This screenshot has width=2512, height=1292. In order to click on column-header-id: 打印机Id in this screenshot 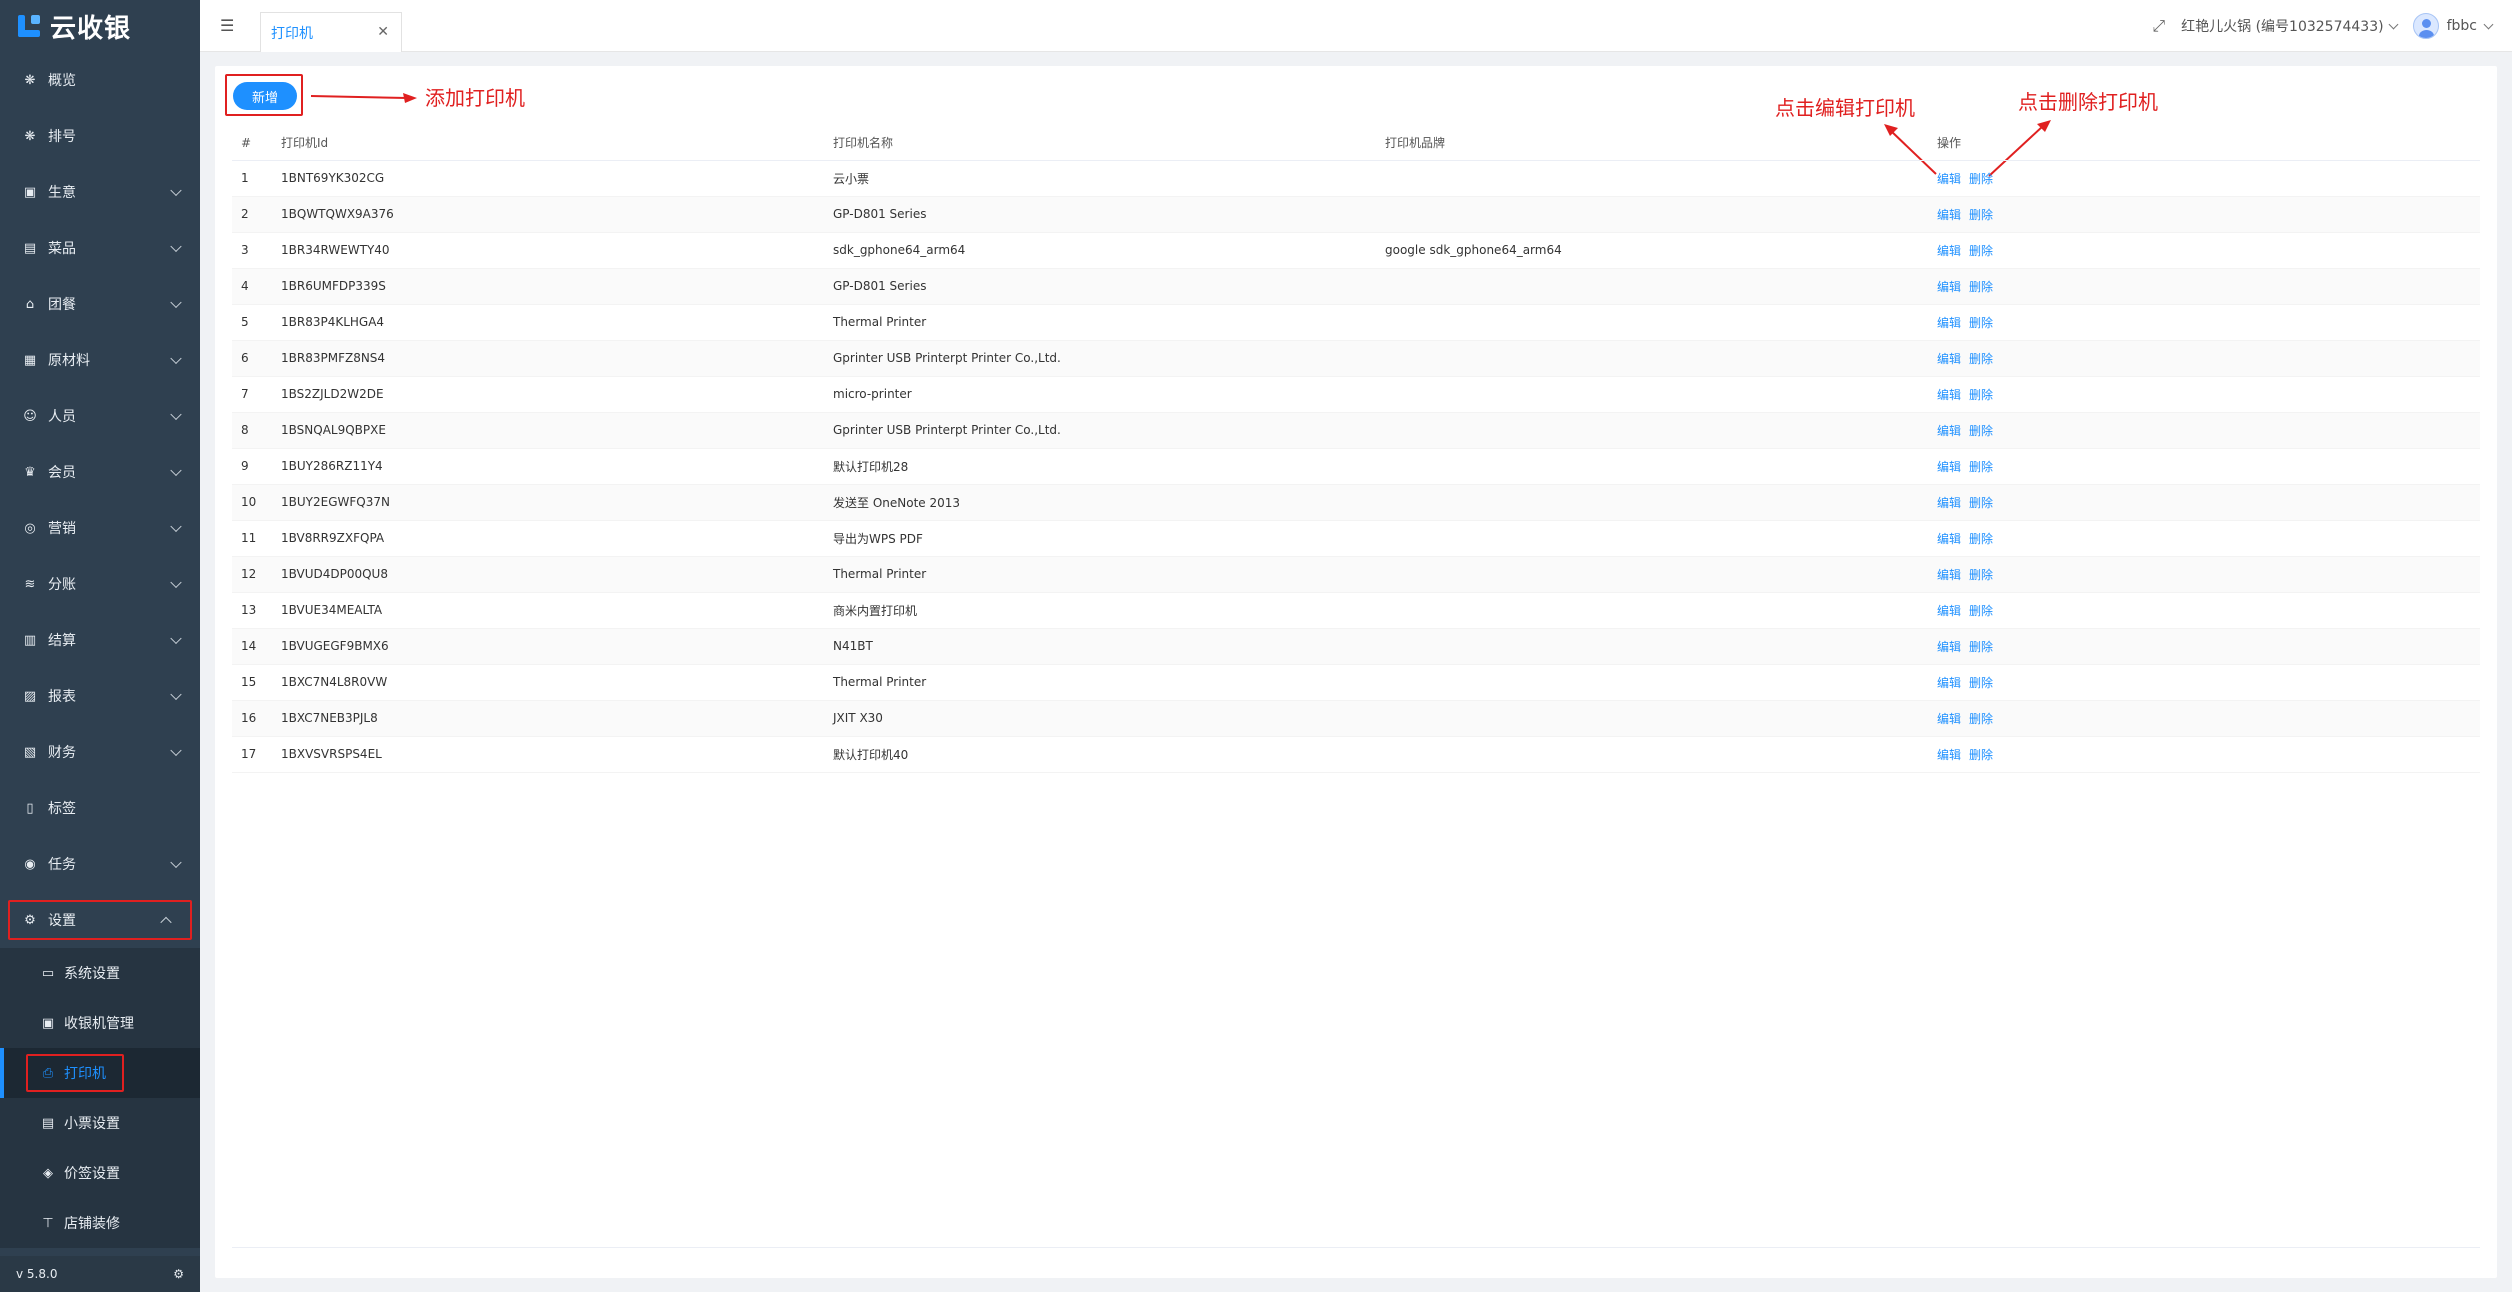, I will do `click(548, 143)`.